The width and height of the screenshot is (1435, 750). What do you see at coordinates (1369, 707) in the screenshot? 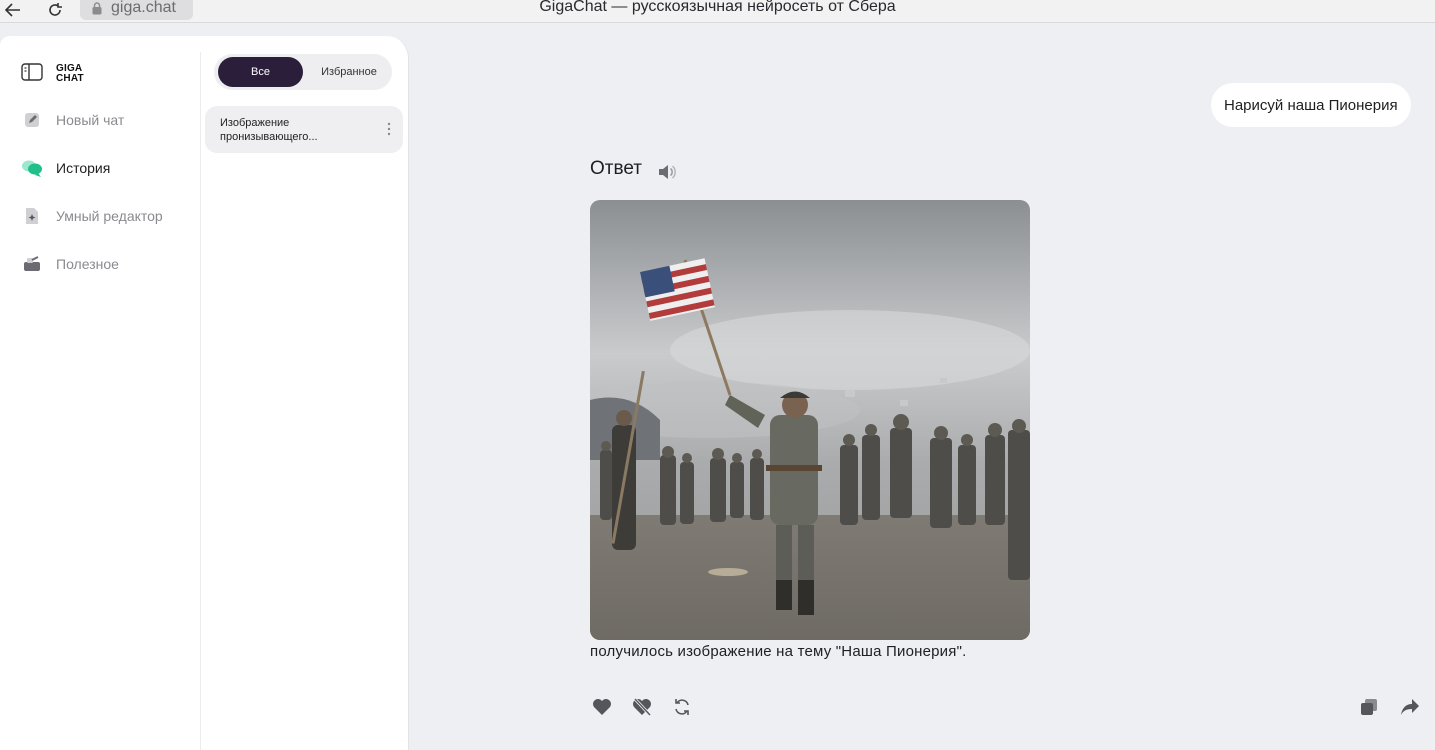
I see `copy-icon` at bounding box center [1369, 707].